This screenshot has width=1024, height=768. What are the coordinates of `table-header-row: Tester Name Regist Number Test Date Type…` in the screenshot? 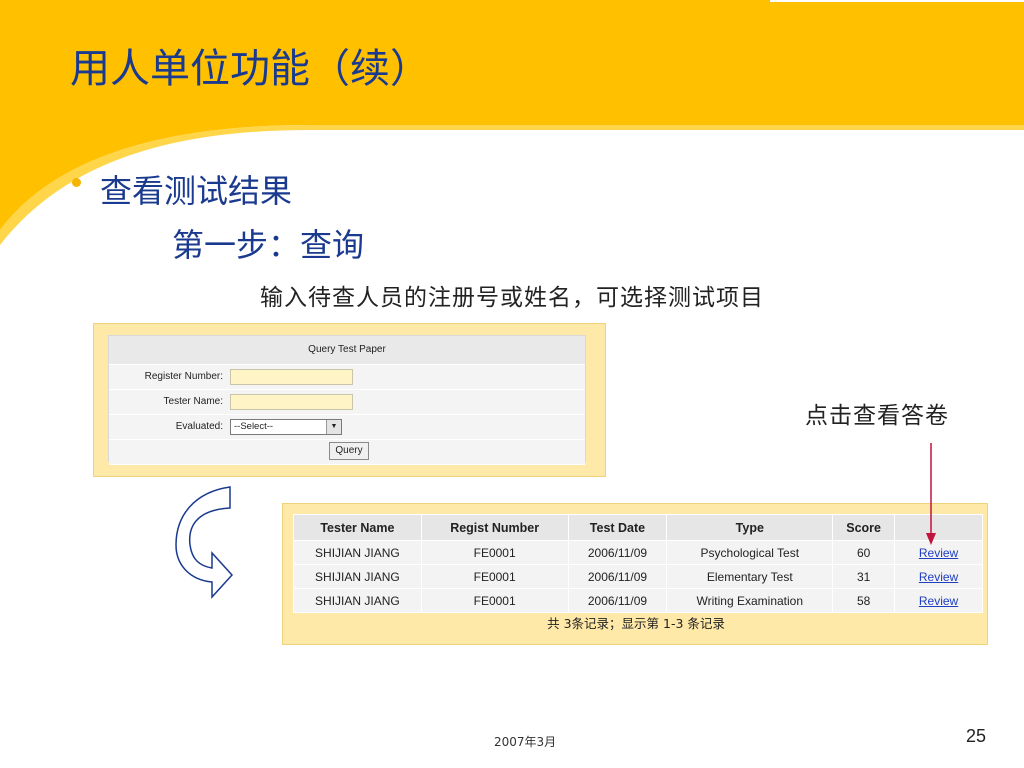 It's located at (638, 527).